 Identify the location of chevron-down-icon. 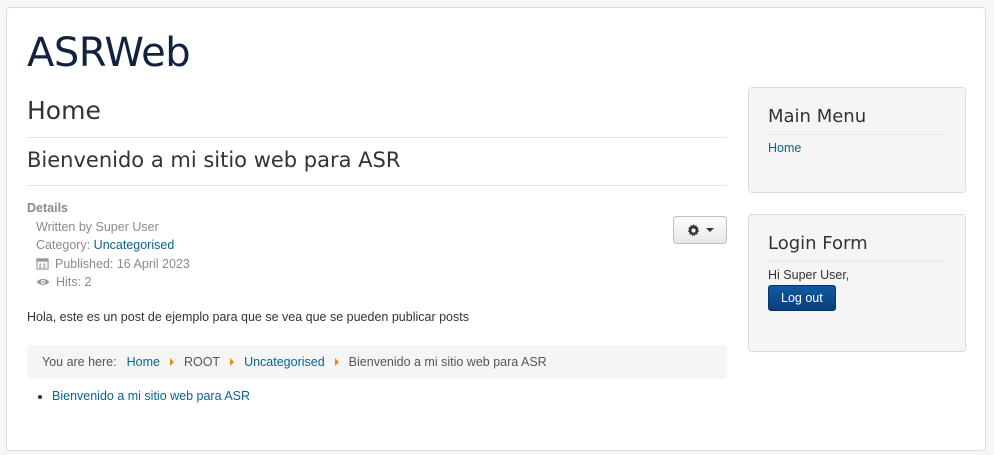
(709, 230).